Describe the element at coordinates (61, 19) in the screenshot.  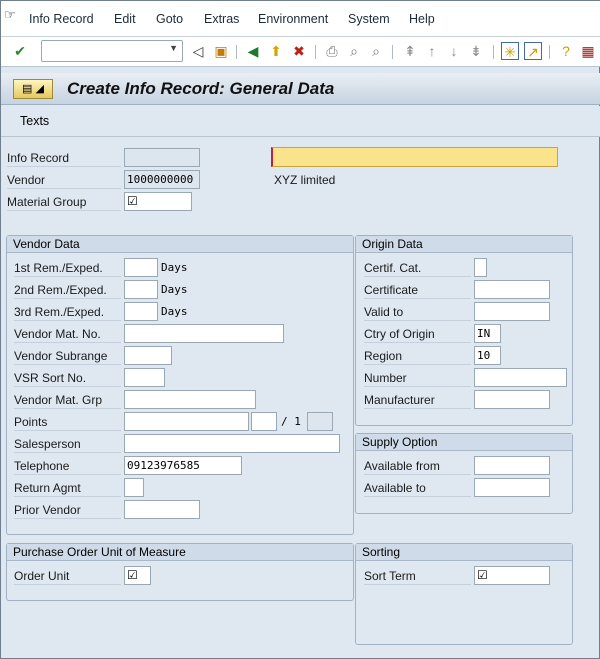
I see `menu-info-record: Info Record` at that location.